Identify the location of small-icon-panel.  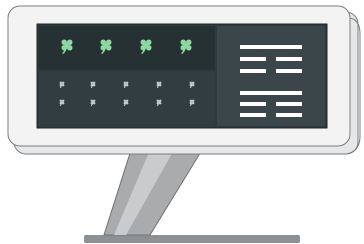
(127, 99).